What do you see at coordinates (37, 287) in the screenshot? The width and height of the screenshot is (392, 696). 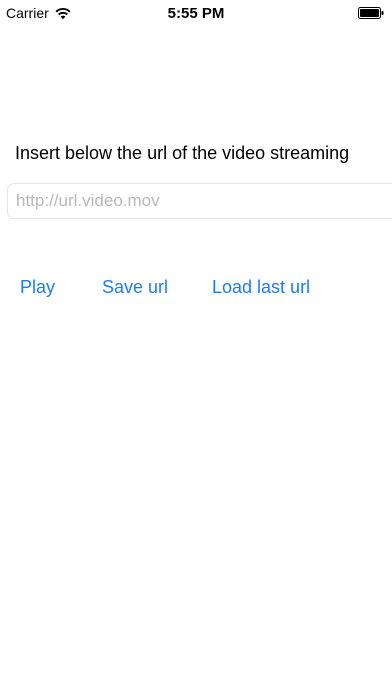 I see `play-button: Play` at bounding box center [37, 287].